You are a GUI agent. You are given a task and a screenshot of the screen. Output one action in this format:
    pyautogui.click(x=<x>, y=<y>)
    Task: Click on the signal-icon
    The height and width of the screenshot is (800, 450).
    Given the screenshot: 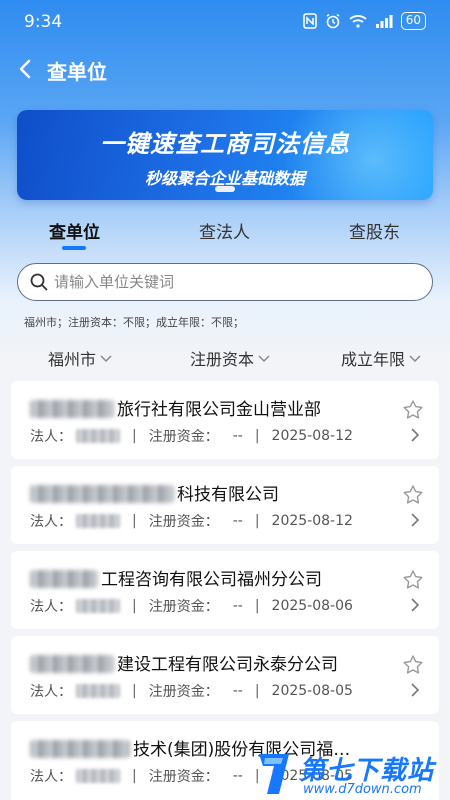 What is the action you would take?
    pyautogui.click(x=384, y=21)
    